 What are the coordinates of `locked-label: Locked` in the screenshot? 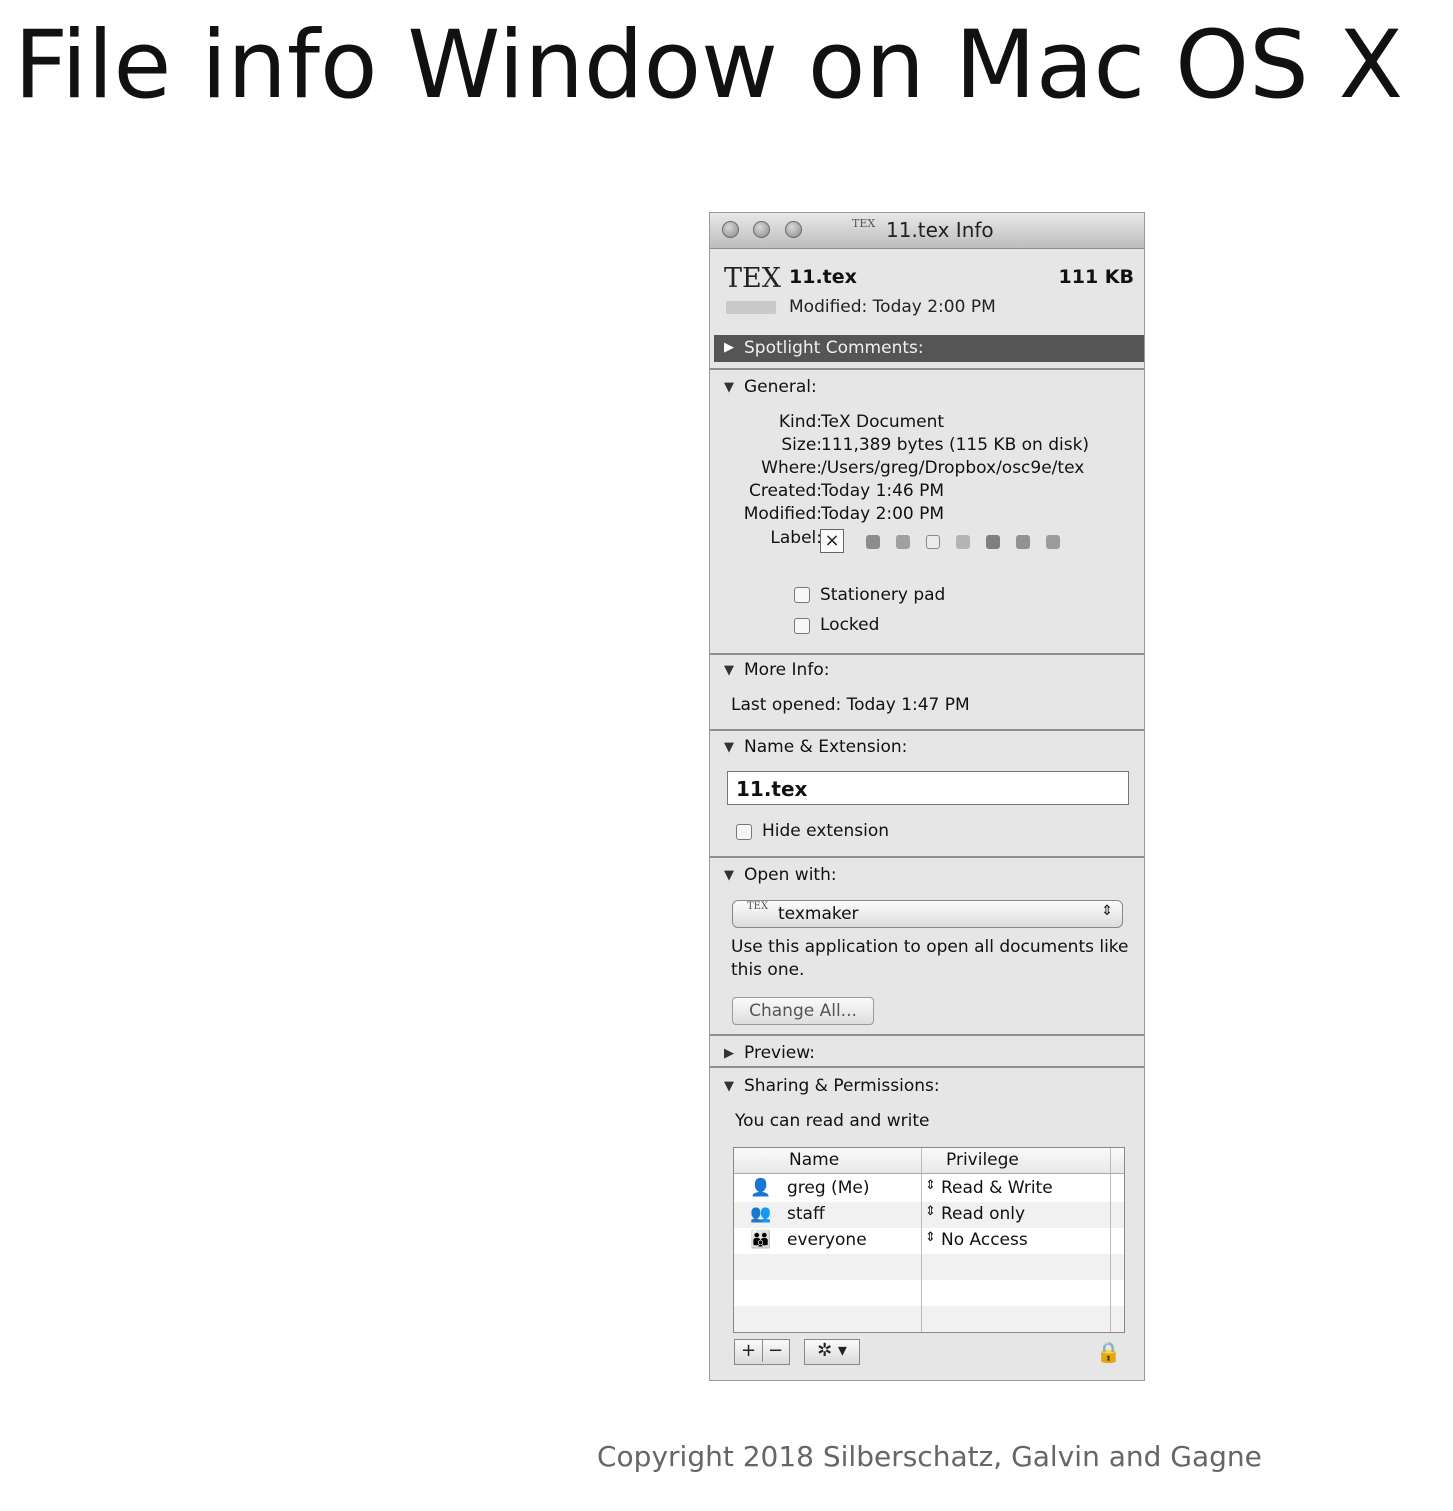 It's located at (850, 625).